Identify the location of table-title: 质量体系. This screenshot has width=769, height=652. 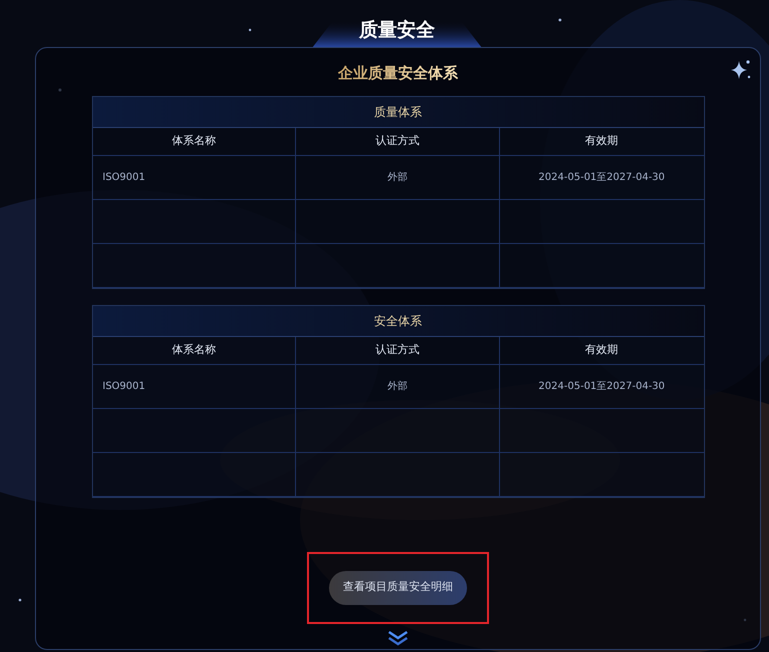
(398, 112).